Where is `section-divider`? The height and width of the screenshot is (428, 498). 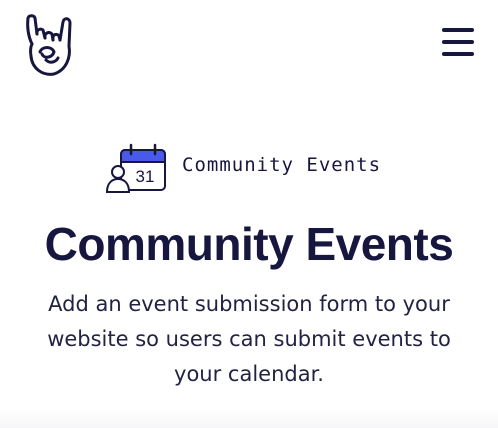 section-divider is located at coordinates (249, 419).